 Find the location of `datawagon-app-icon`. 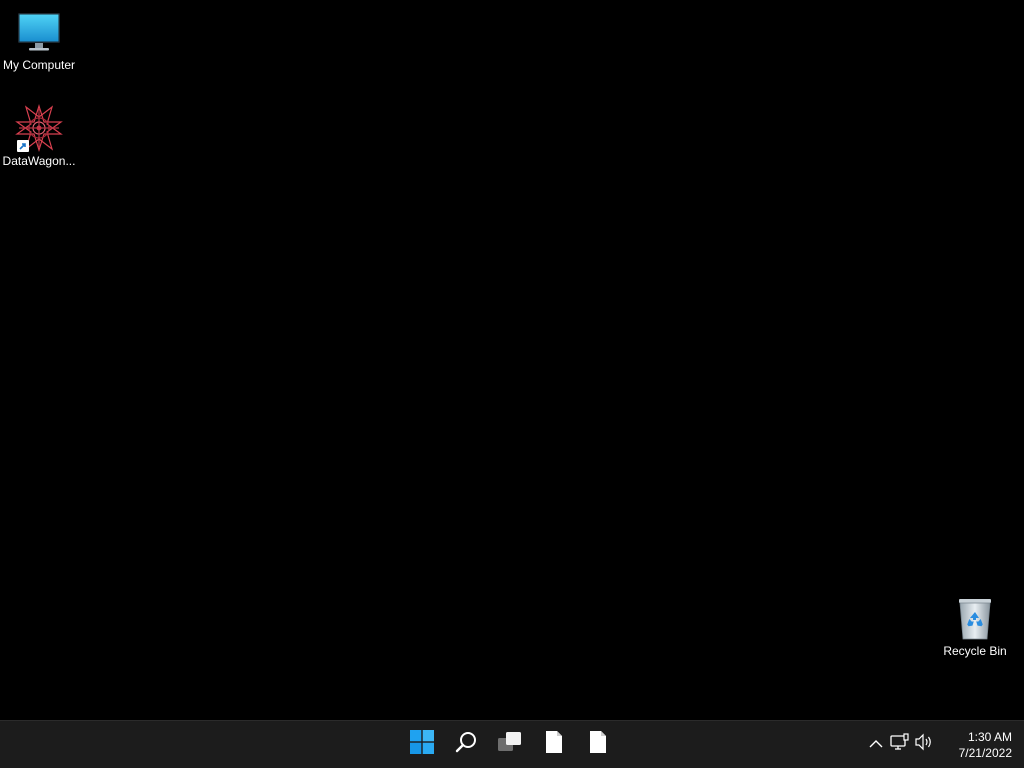

datawagon-app-icon is located at coordinates (39, 128).